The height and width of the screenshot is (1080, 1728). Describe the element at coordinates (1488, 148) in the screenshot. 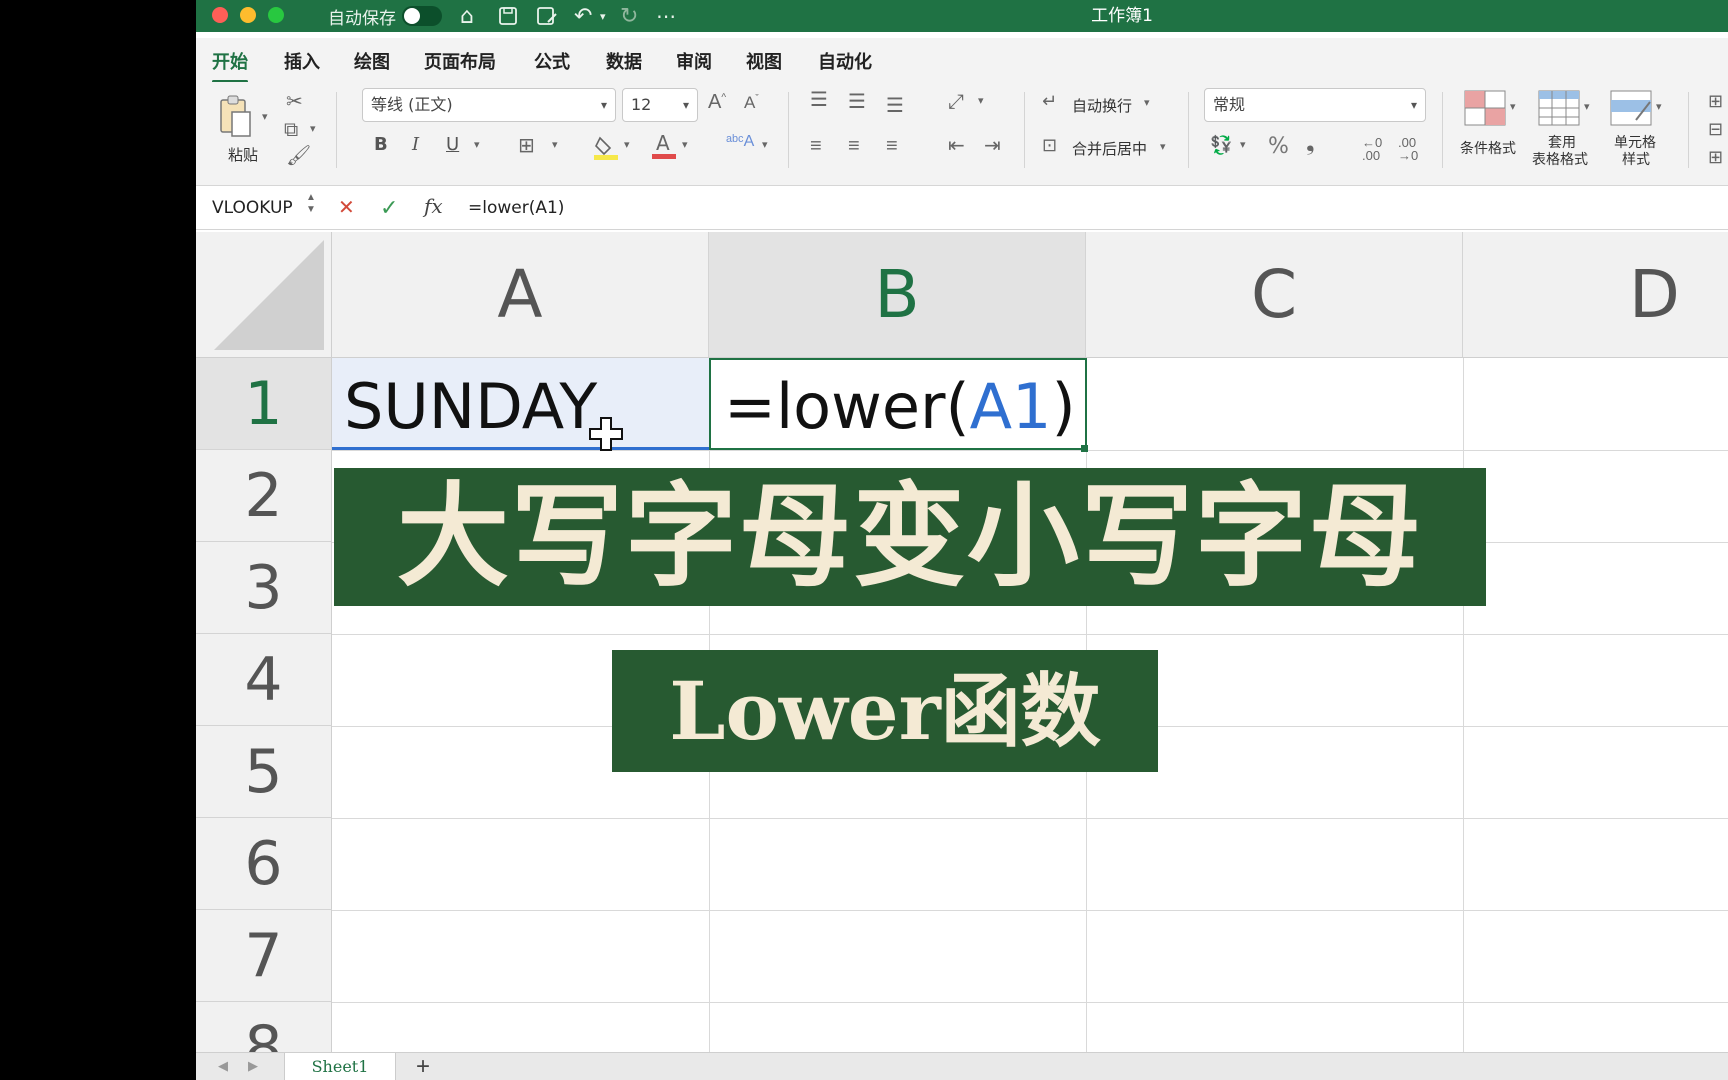

I see `conditional-format-label: 条件格式` at that location.